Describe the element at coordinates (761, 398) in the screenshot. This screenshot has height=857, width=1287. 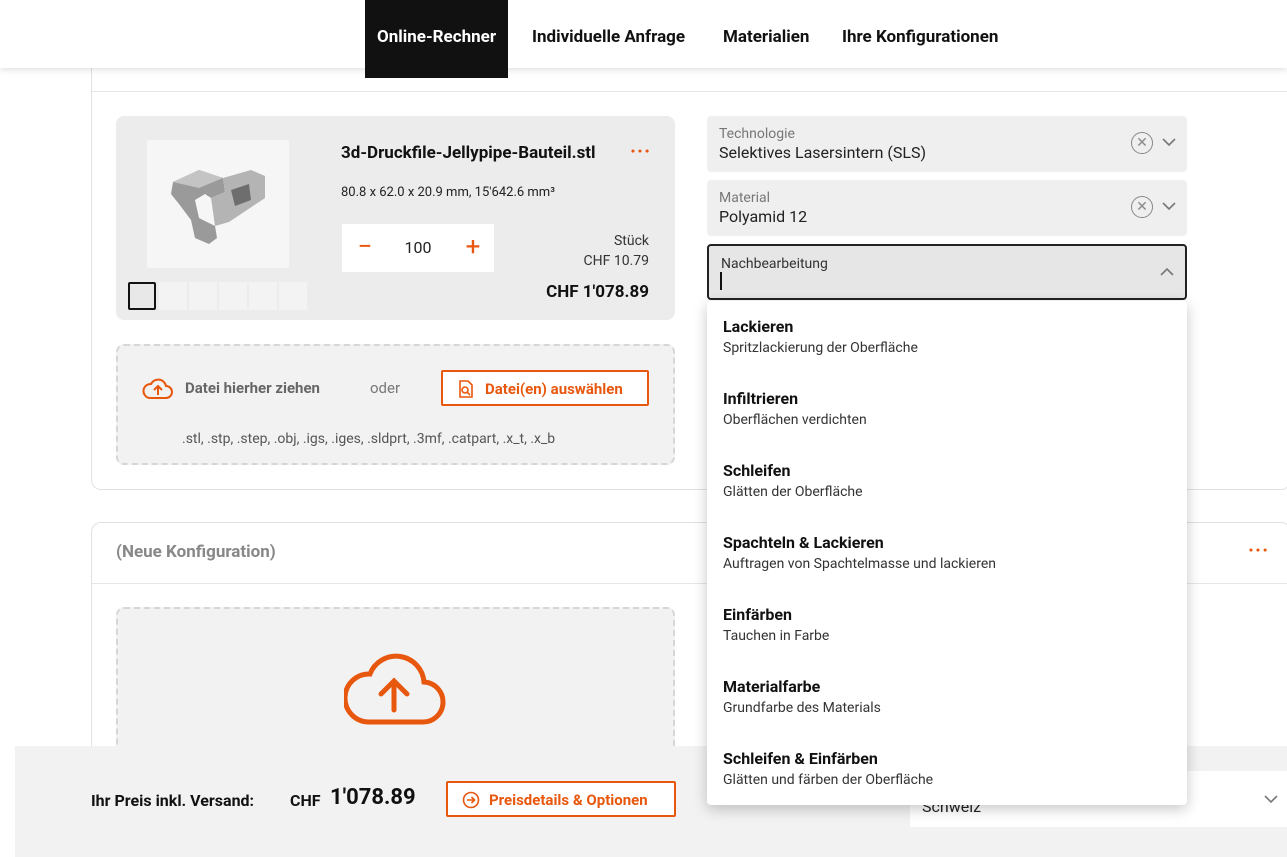
I see `menu-item-title: Infiltrieren` at that location.